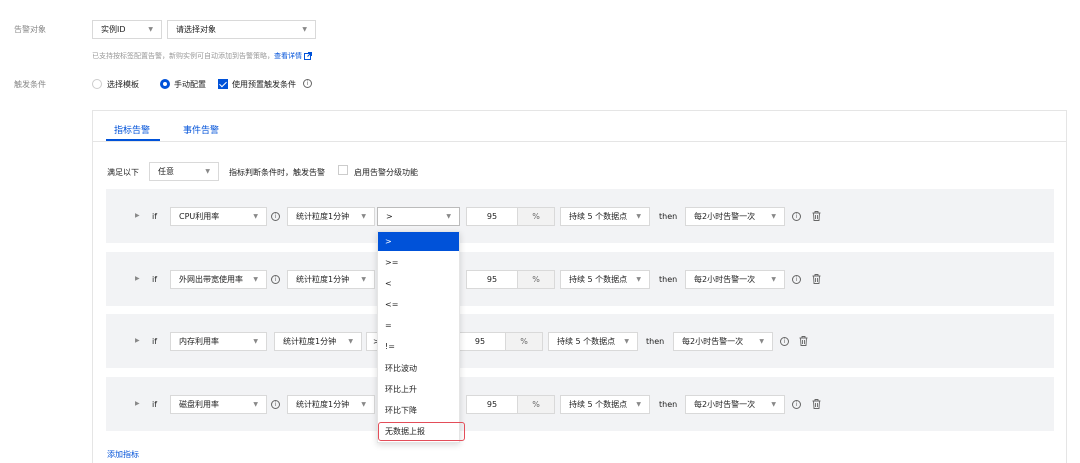  What do you see at coordinates (418, 325) in the screenshot?
I see `operator-option: =` at bounding box center [418, 325].